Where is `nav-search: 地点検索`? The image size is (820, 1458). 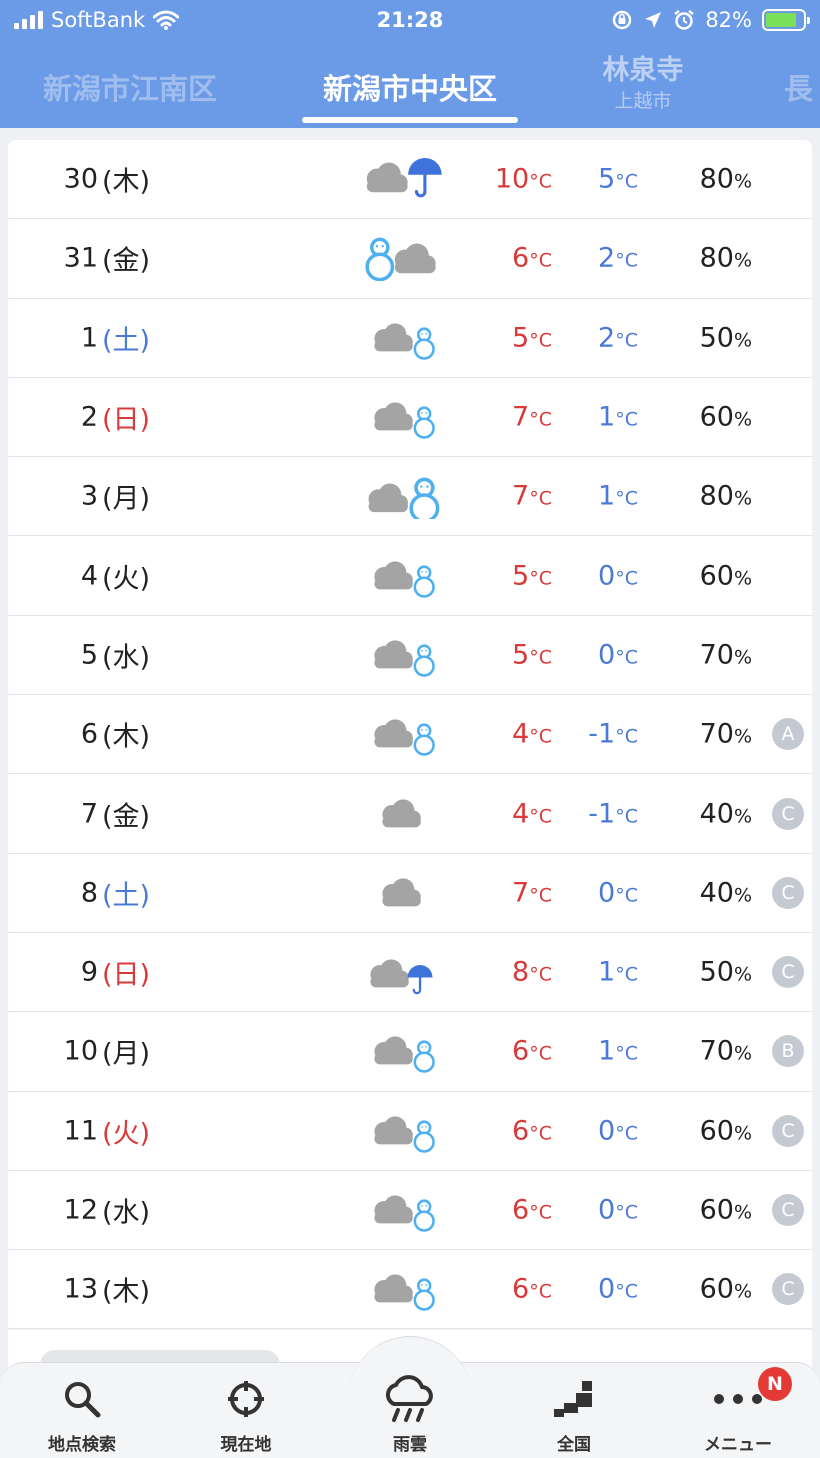 nav-search: 地点検索 is located at coordinates (82, 1411).